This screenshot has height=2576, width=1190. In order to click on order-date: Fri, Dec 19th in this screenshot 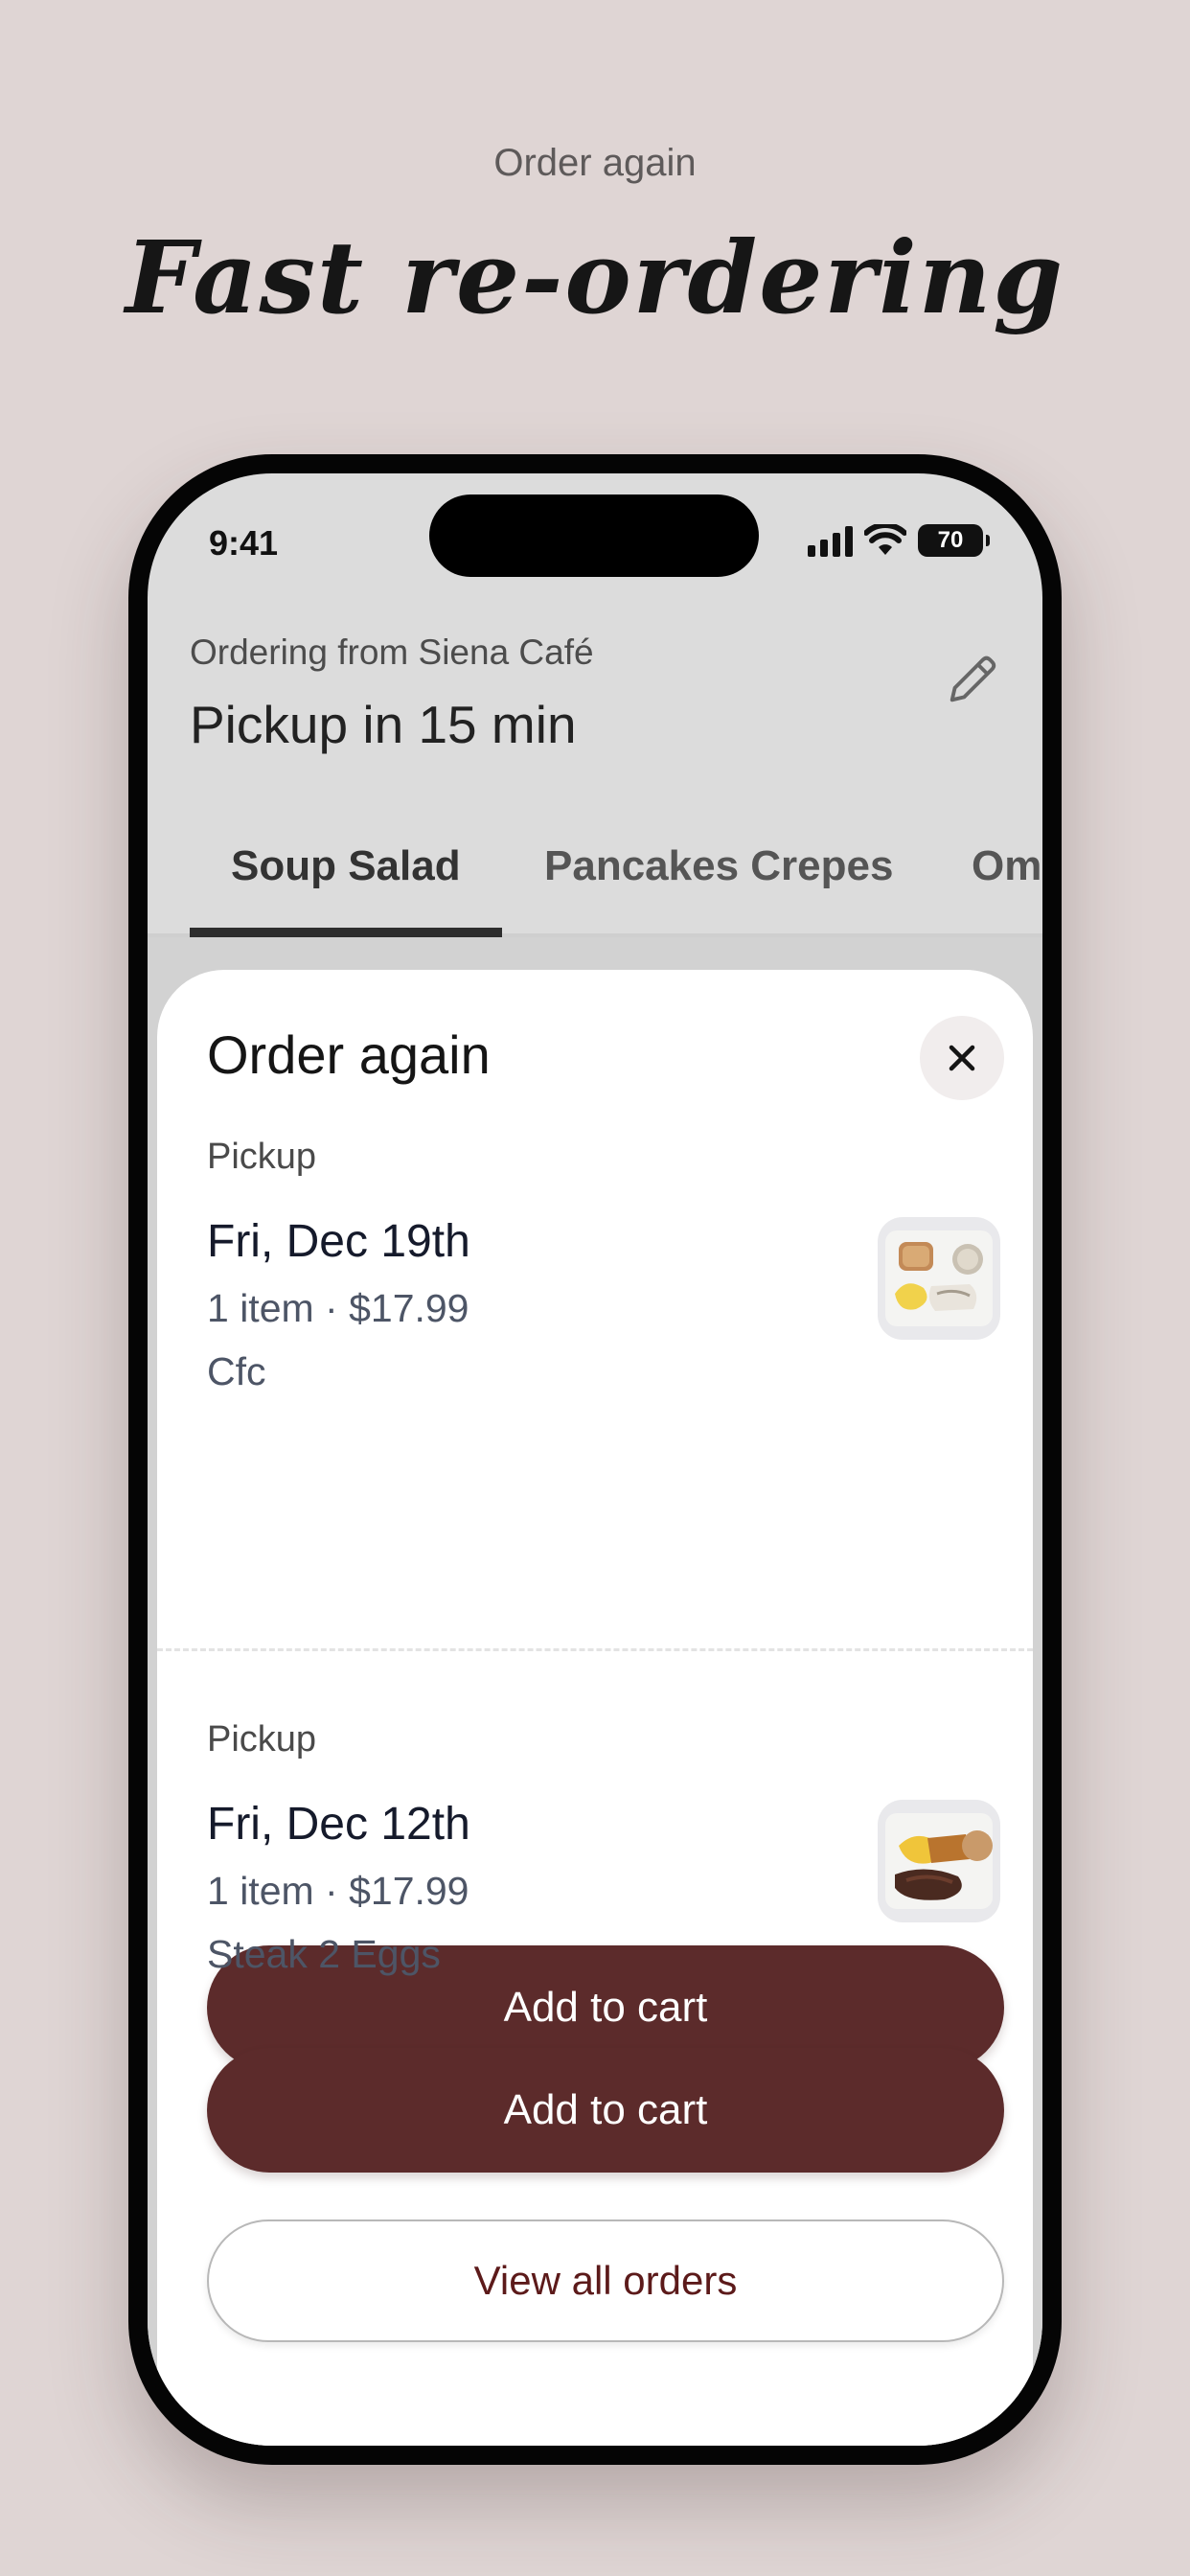, I will do `click(339, 1241)`.